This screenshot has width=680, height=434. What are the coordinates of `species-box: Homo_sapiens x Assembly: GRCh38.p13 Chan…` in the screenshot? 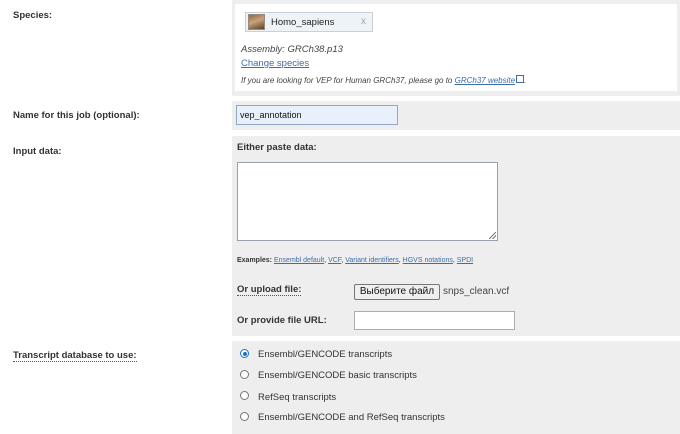 It's located at (456, 47).